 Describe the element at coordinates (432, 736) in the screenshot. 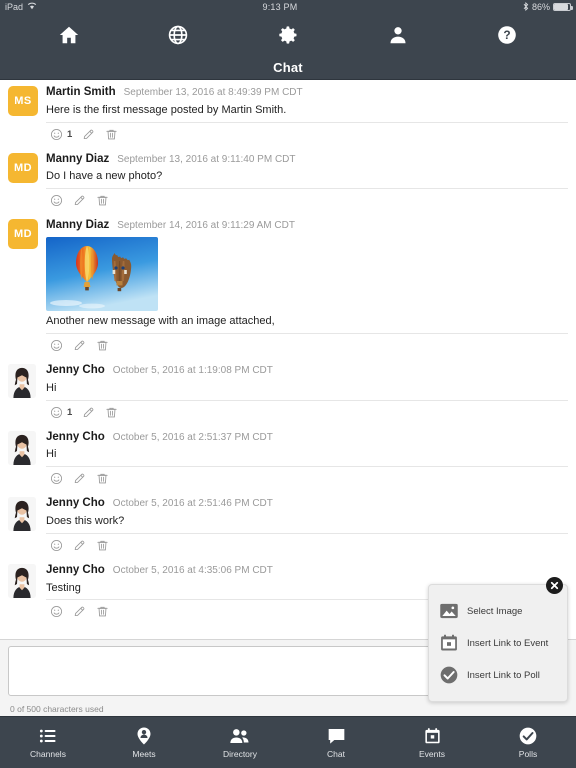

I see `calendar-icon` at that location.